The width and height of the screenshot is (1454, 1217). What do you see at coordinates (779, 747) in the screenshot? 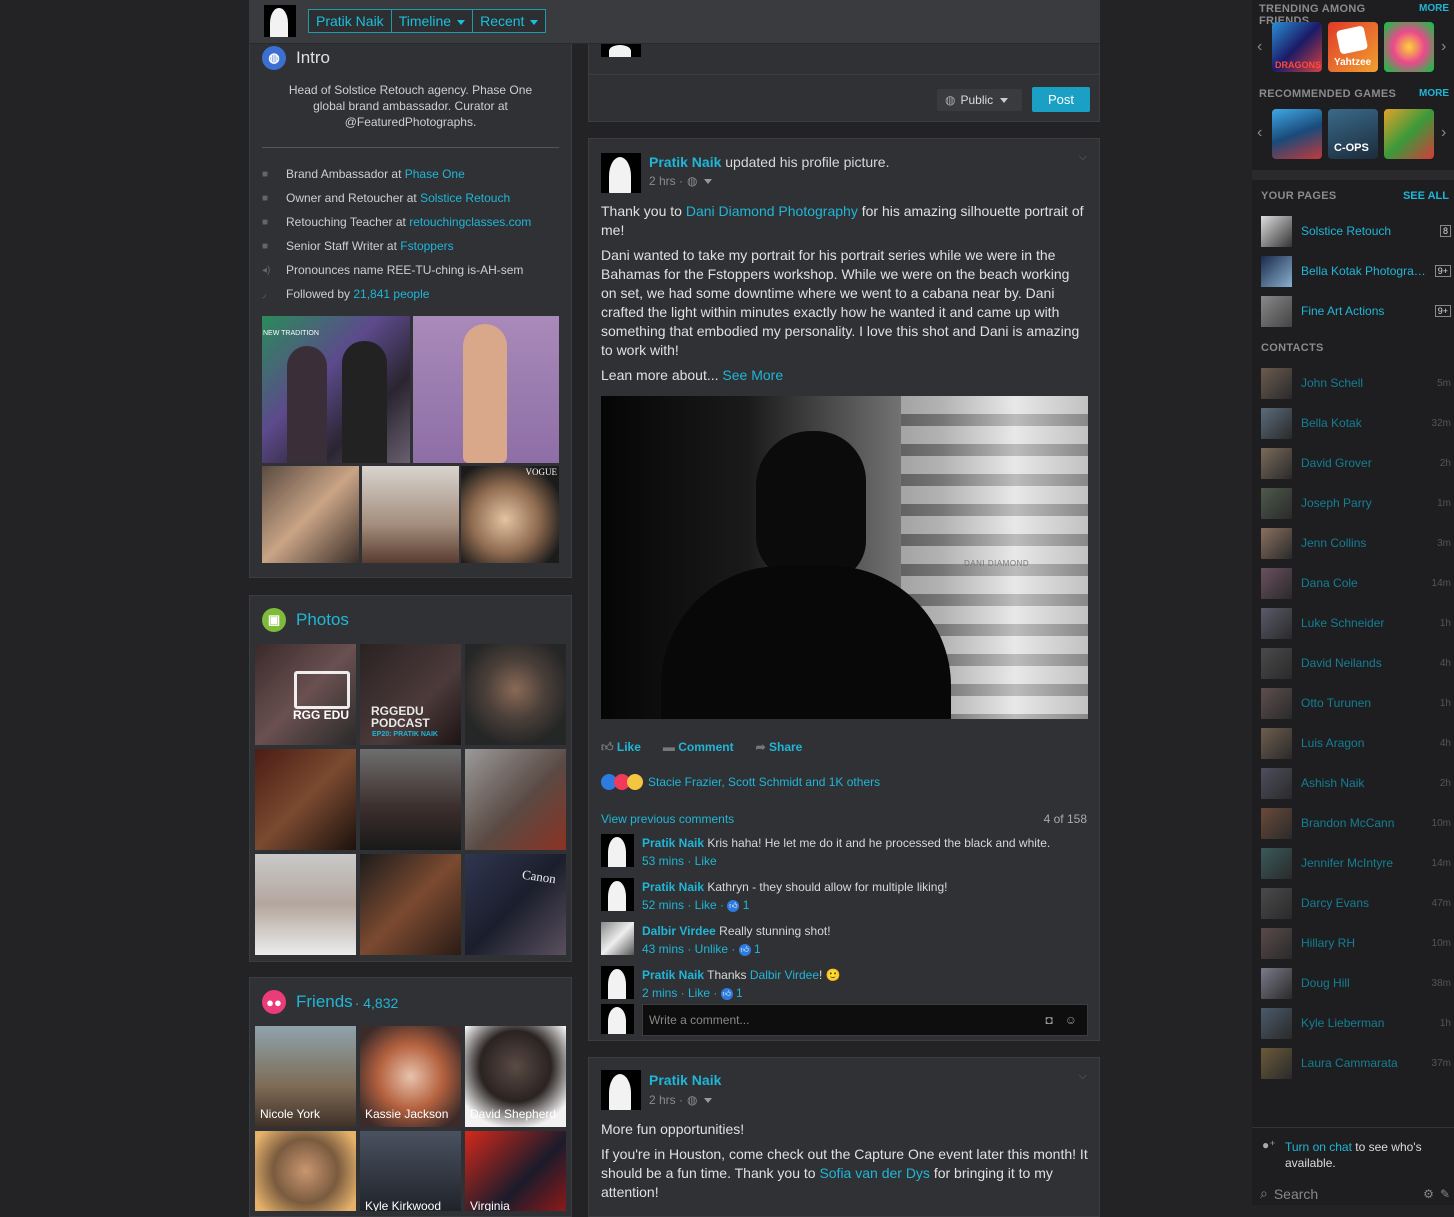
I see `share-button: ➦ Share` at bounding box center [779, 747].